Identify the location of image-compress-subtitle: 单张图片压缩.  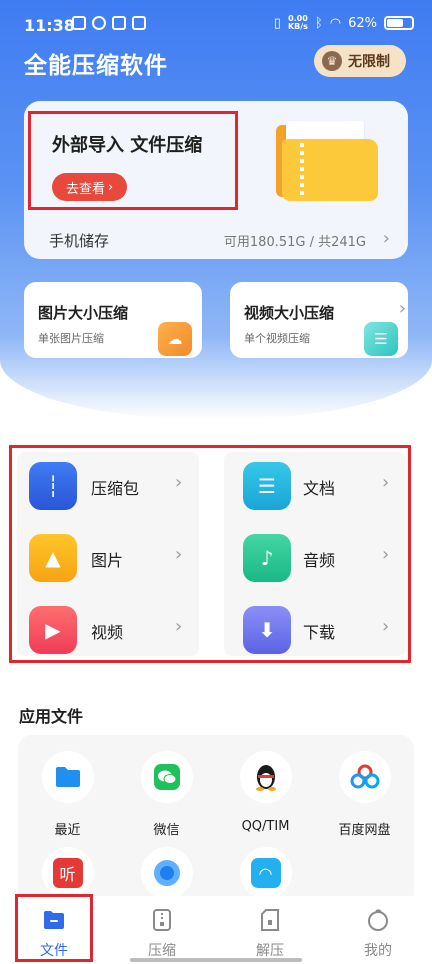
(71, 338).